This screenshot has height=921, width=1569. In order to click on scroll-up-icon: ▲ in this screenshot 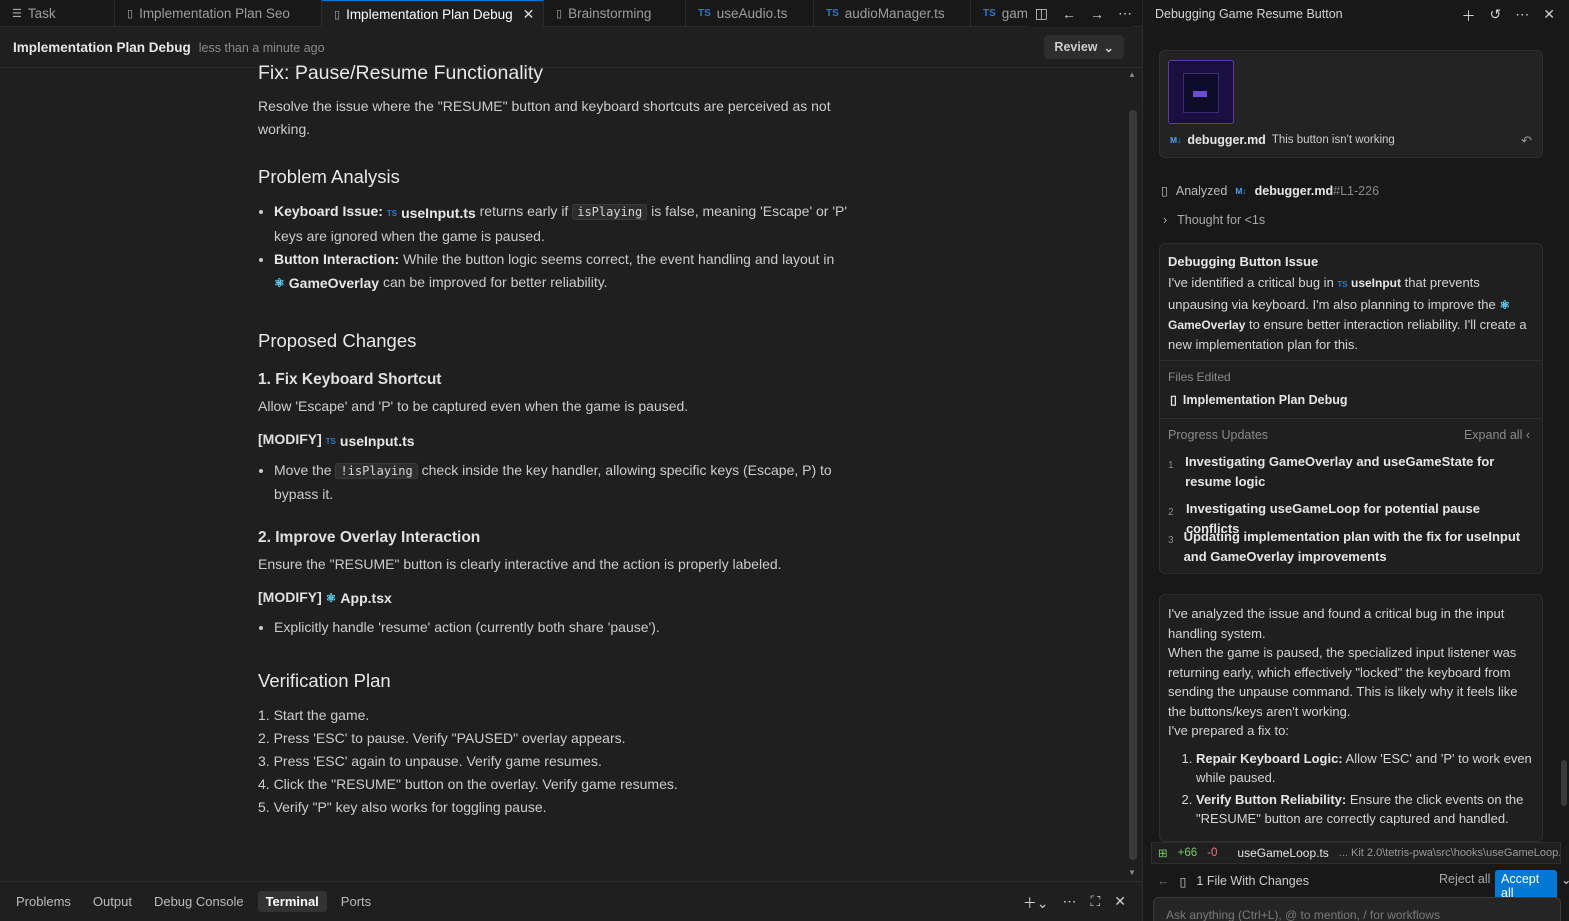, I will do `click(1132, 74)`.